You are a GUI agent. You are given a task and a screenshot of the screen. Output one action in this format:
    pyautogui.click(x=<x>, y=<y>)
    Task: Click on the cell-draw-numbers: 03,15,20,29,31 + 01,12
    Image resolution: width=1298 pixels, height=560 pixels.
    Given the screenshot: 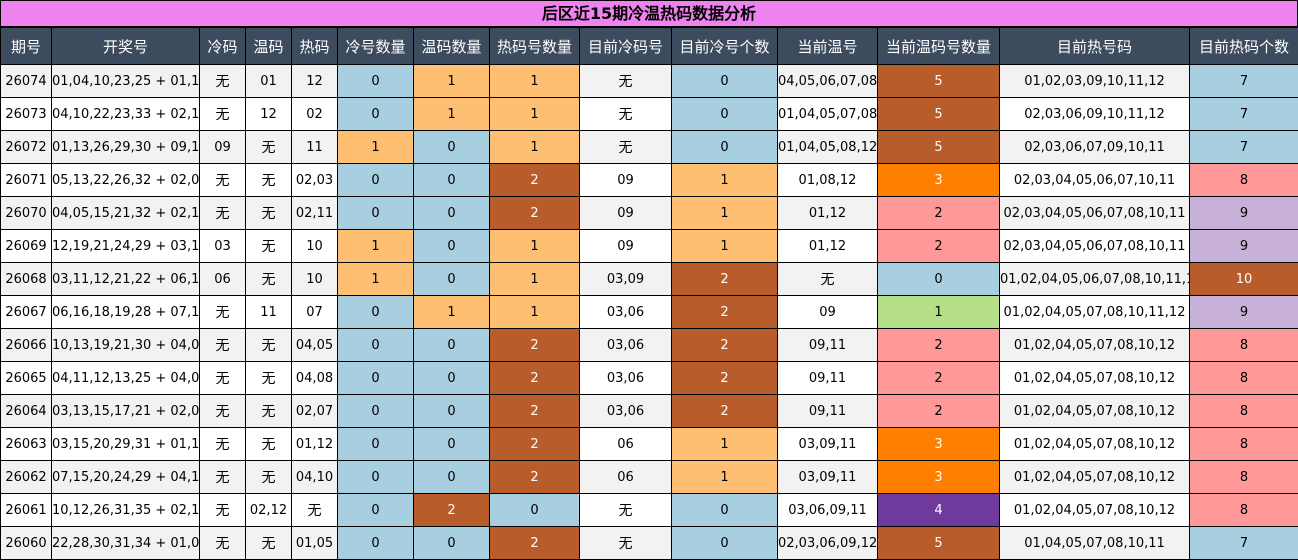 What is the action you would take?
    pyautogui.click(x=126, y=444)
    